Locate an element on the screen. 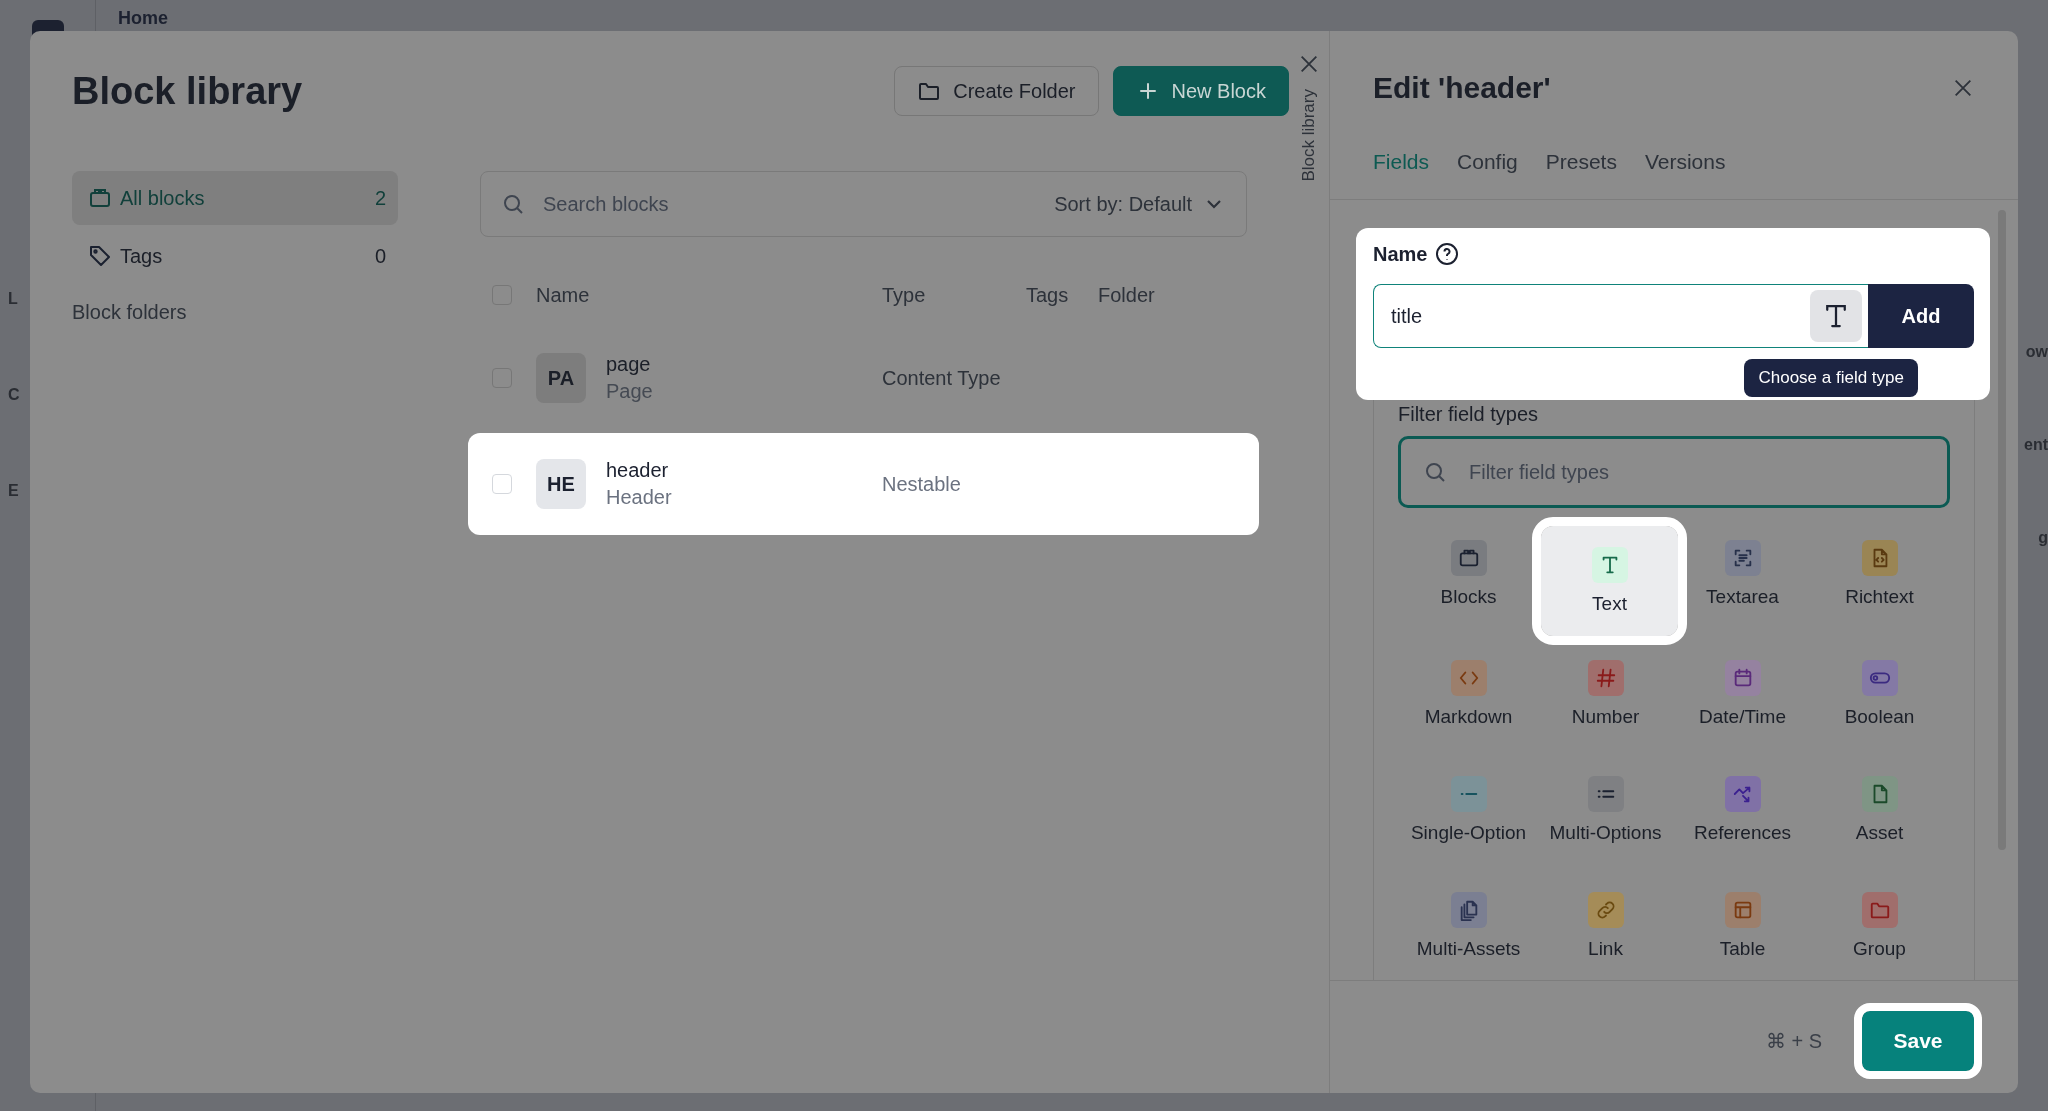 The width and height of the screenshot is (2048, 1111). keyboard-shortcut: ⌘ + S is located at coordinates (1793, 1041).